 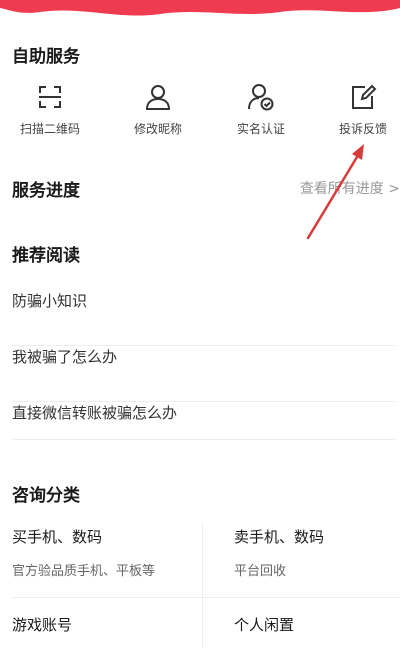 What do you see at coordinates (362, 129) in the screenshot?
I see `complaint-feedback-label: 投诉反馈` at bounding box center [362, 129].